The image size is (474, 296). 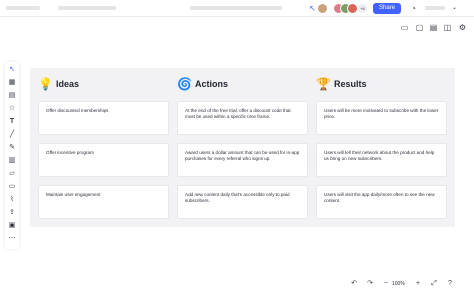 I want to click on column-title: Ideas, so click(x=68, y=84).